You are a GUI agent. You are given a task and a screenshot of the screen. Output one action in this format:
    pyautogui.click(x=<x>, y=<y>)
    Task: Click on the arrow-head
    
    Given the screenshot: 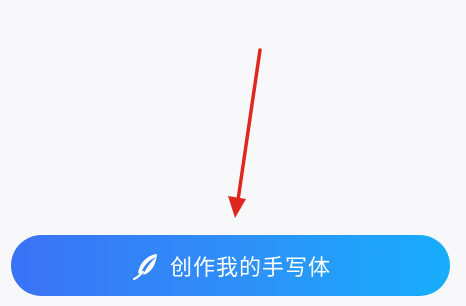 What is the action you would take?
    pyautogui.click(x=237, y=207)
    